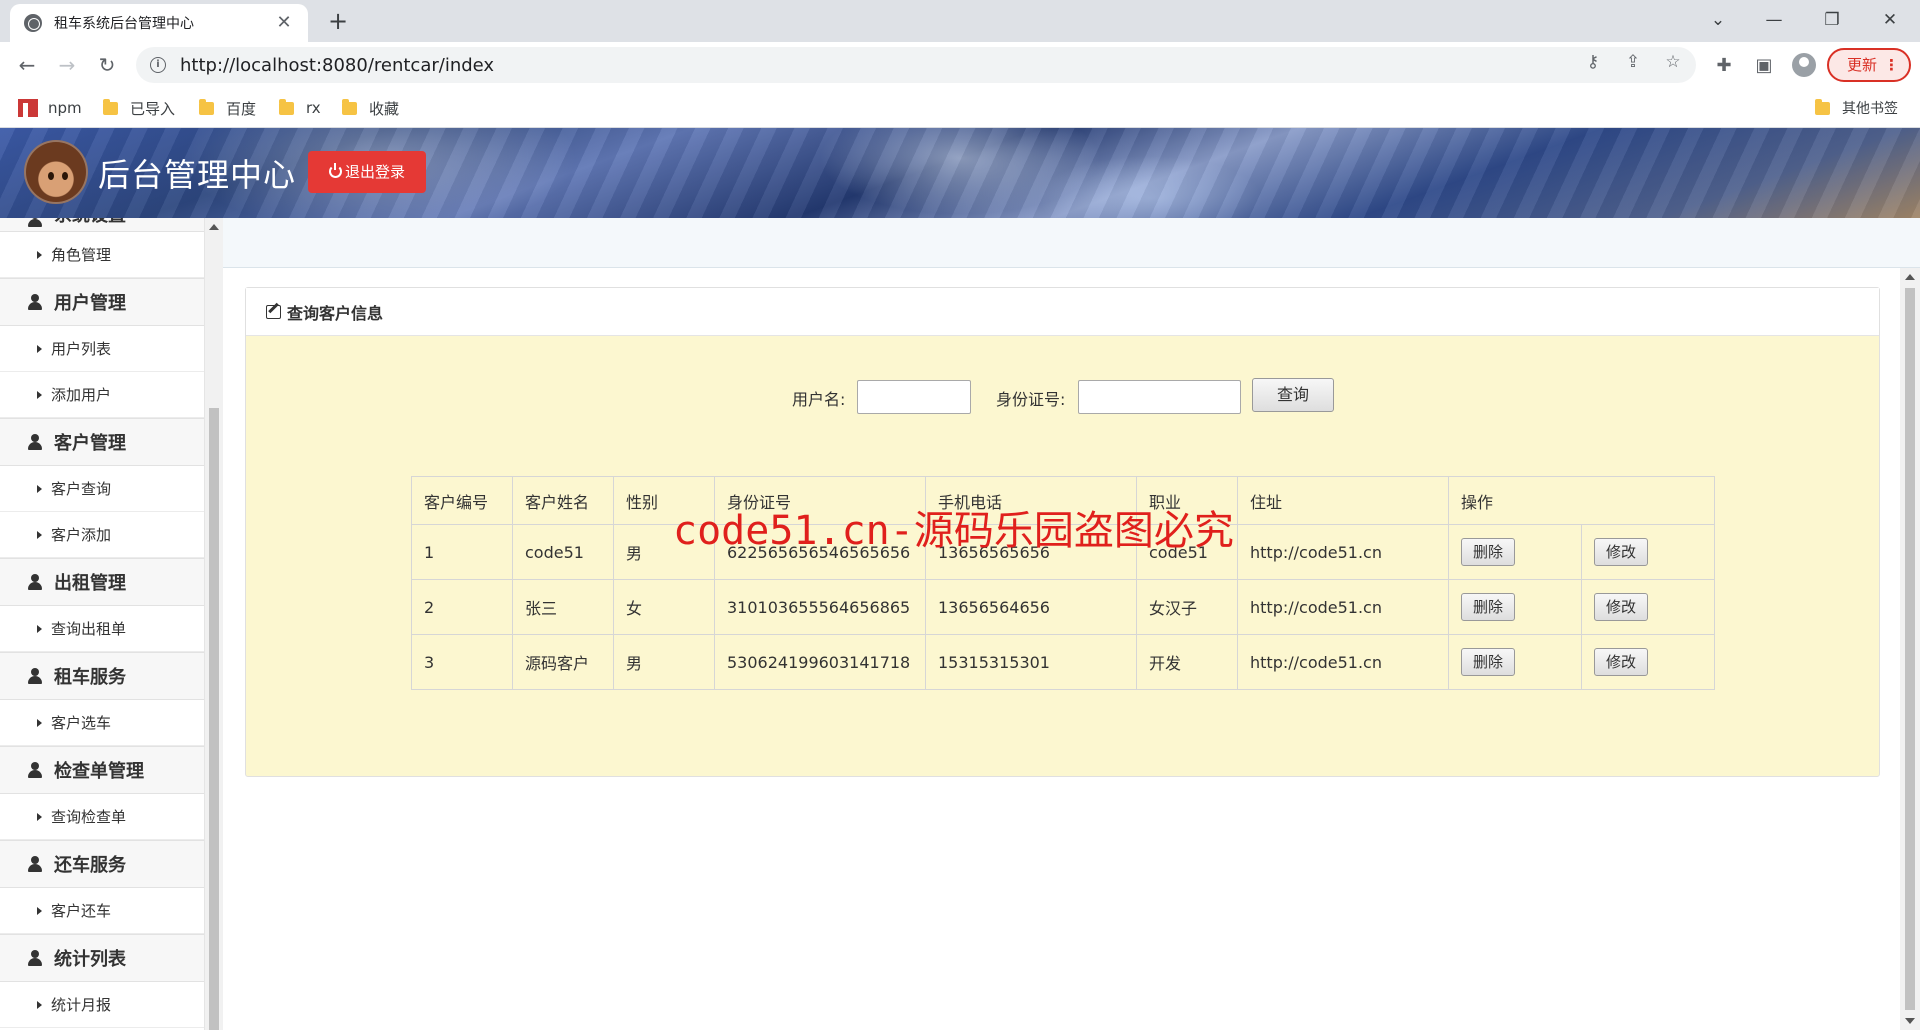 The image size is (1920, 1030). What do you see at coordinates (102, 225) in the screenshot?
I see `sidebar-group-system: 系统设置` at bounding box center [102, 225].